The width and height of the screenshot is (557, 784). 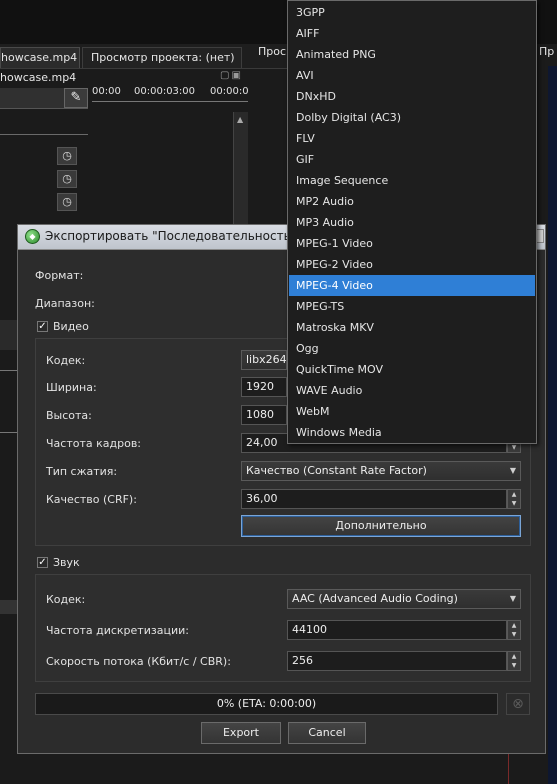 What do you see at coordinates (412, 159) in the screenshot?
I see `format-option: GIF` at bounding box center [412, 159].